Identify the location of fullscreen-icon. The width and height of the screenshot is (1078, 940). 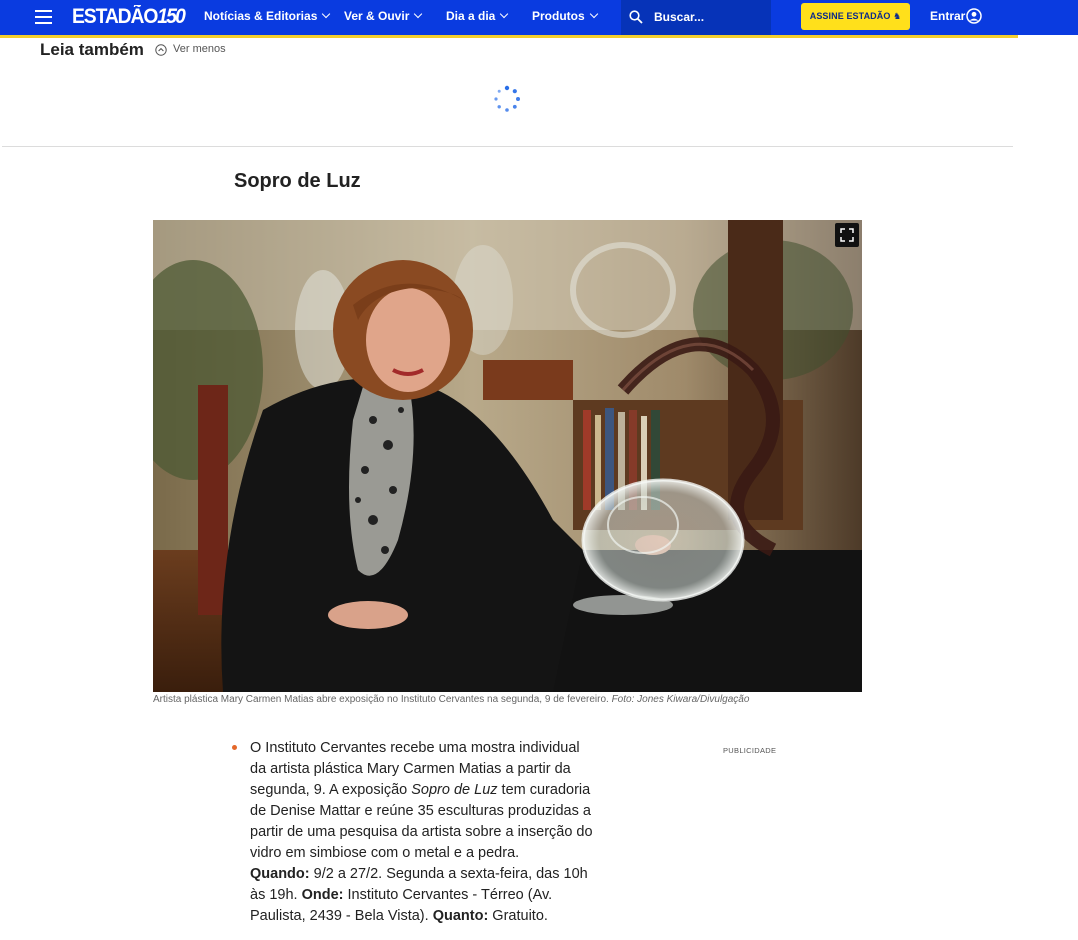
(847, 235).